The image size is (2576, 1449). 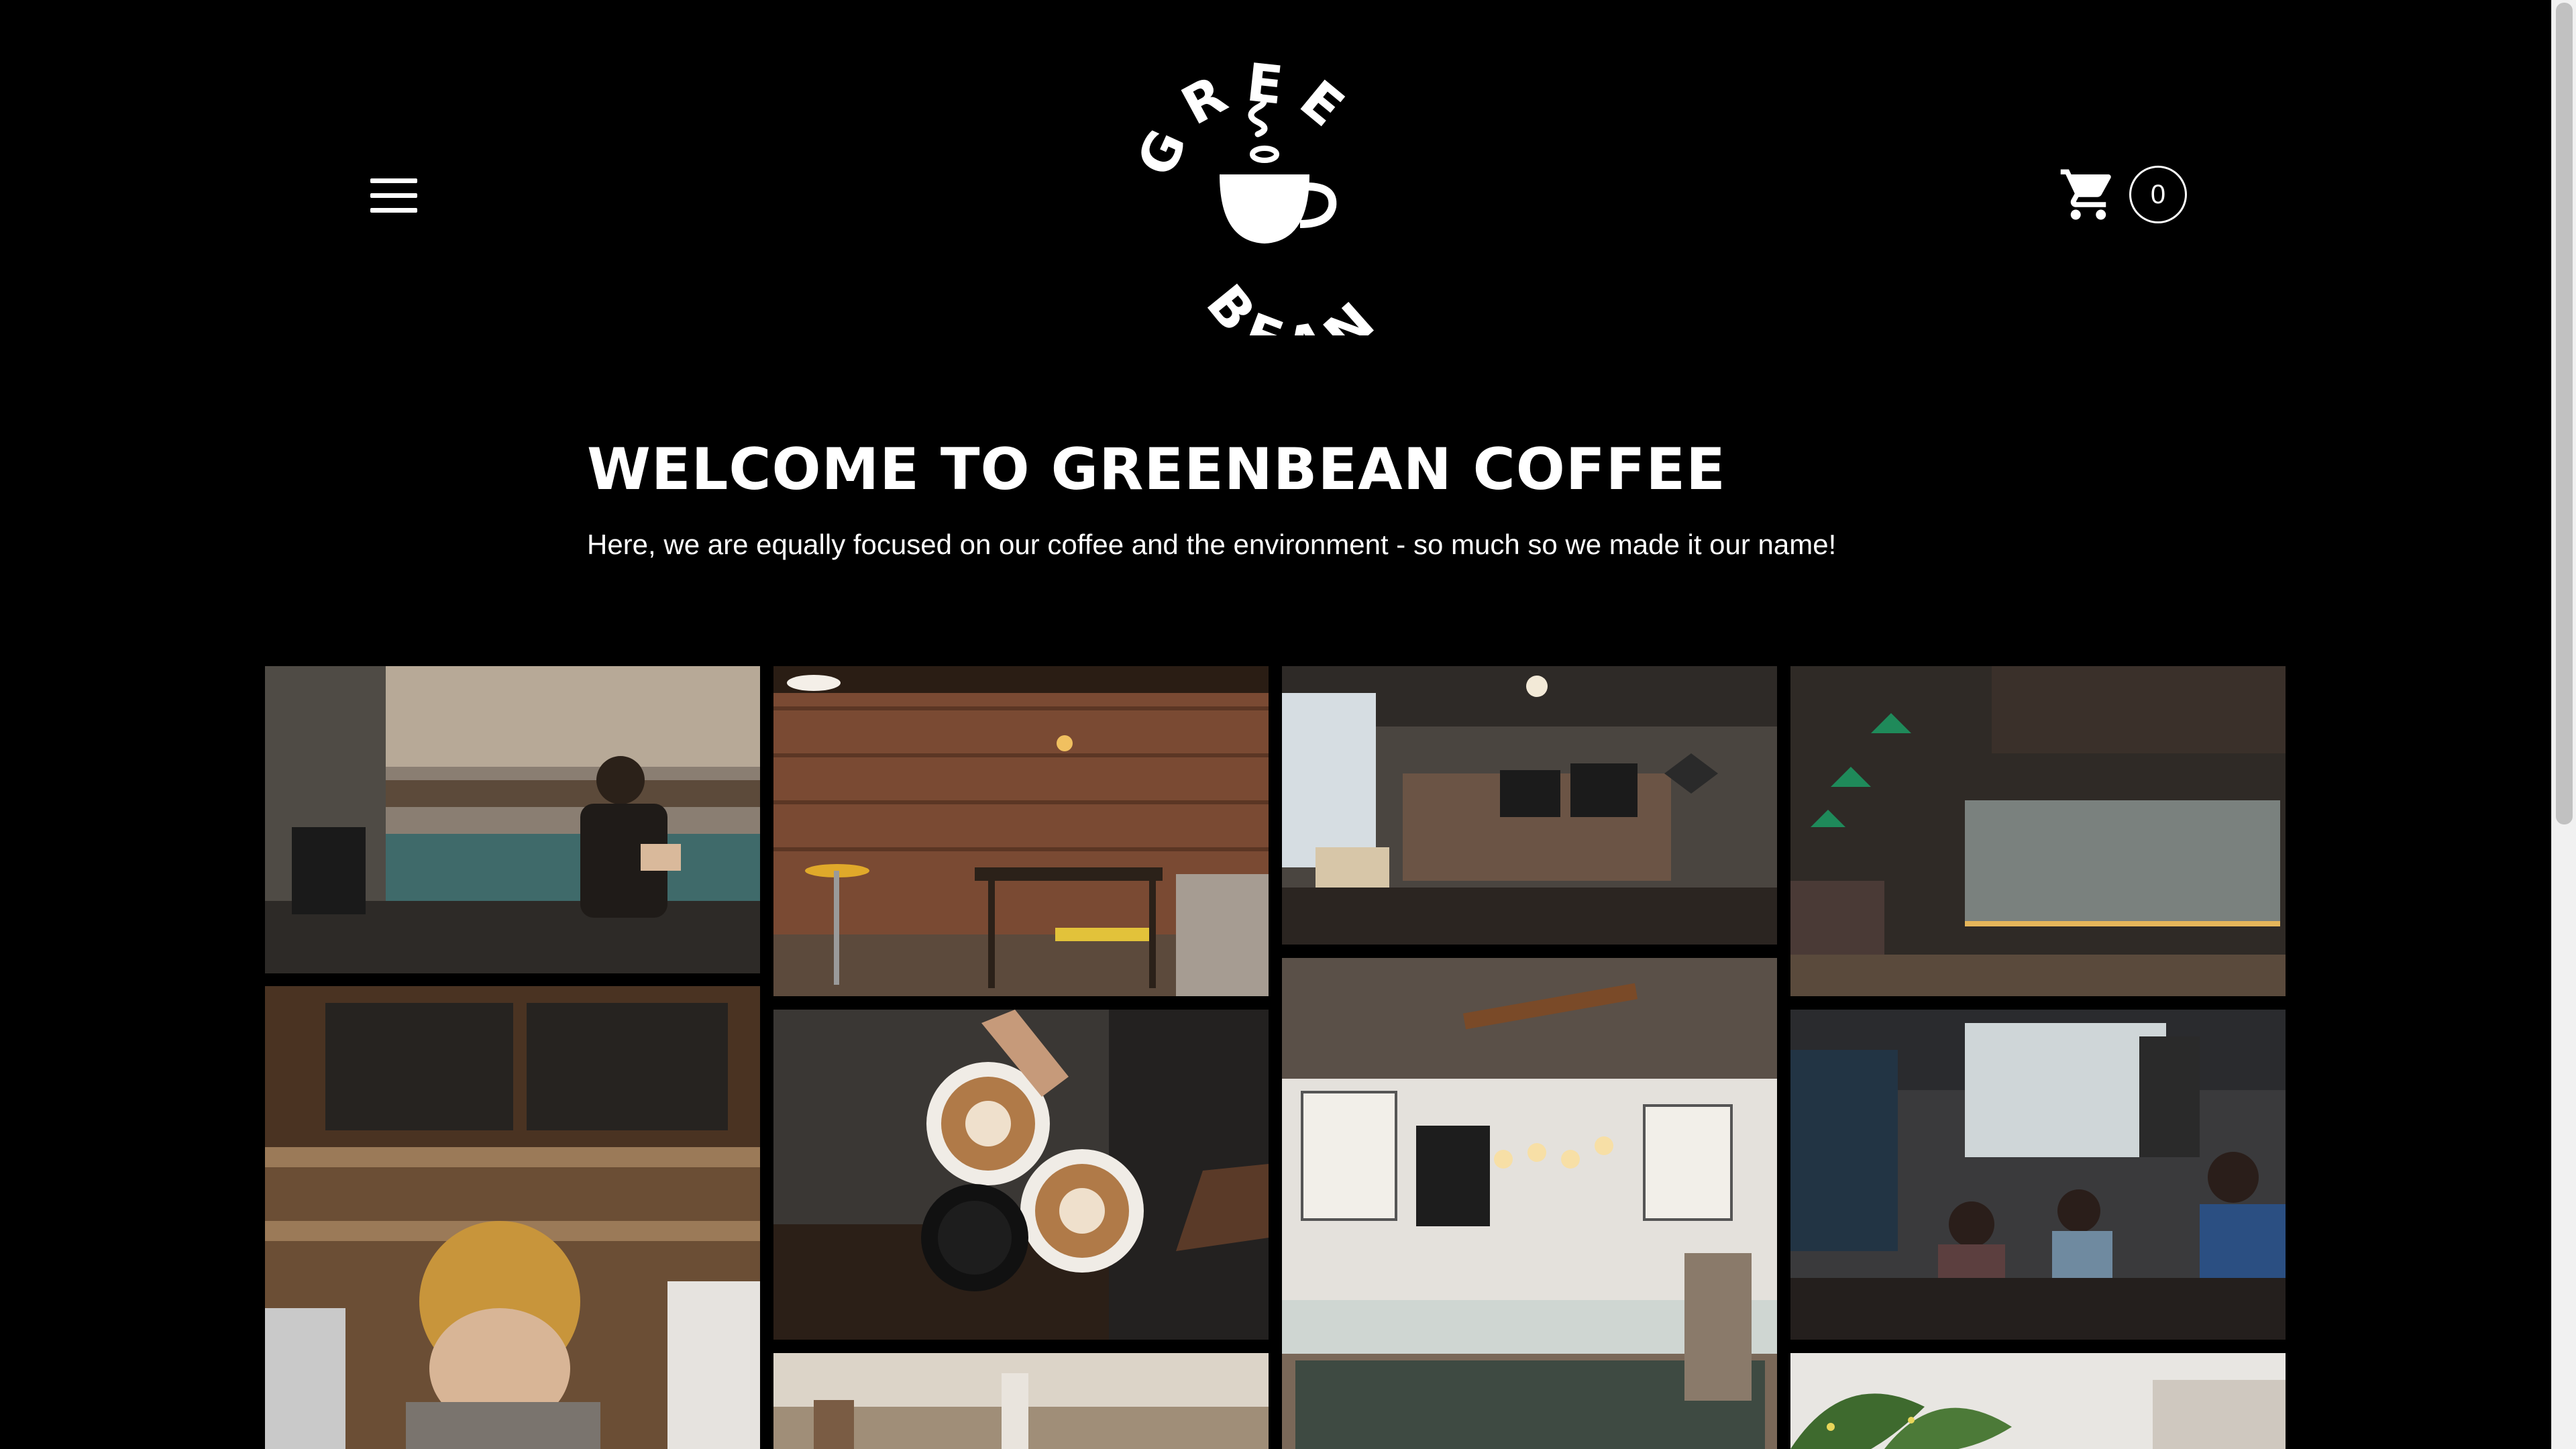 What do you see at coordinates (2125, 194) in the screenshot?
I see `cart-button: 0` at bounding box center [2125, 194].